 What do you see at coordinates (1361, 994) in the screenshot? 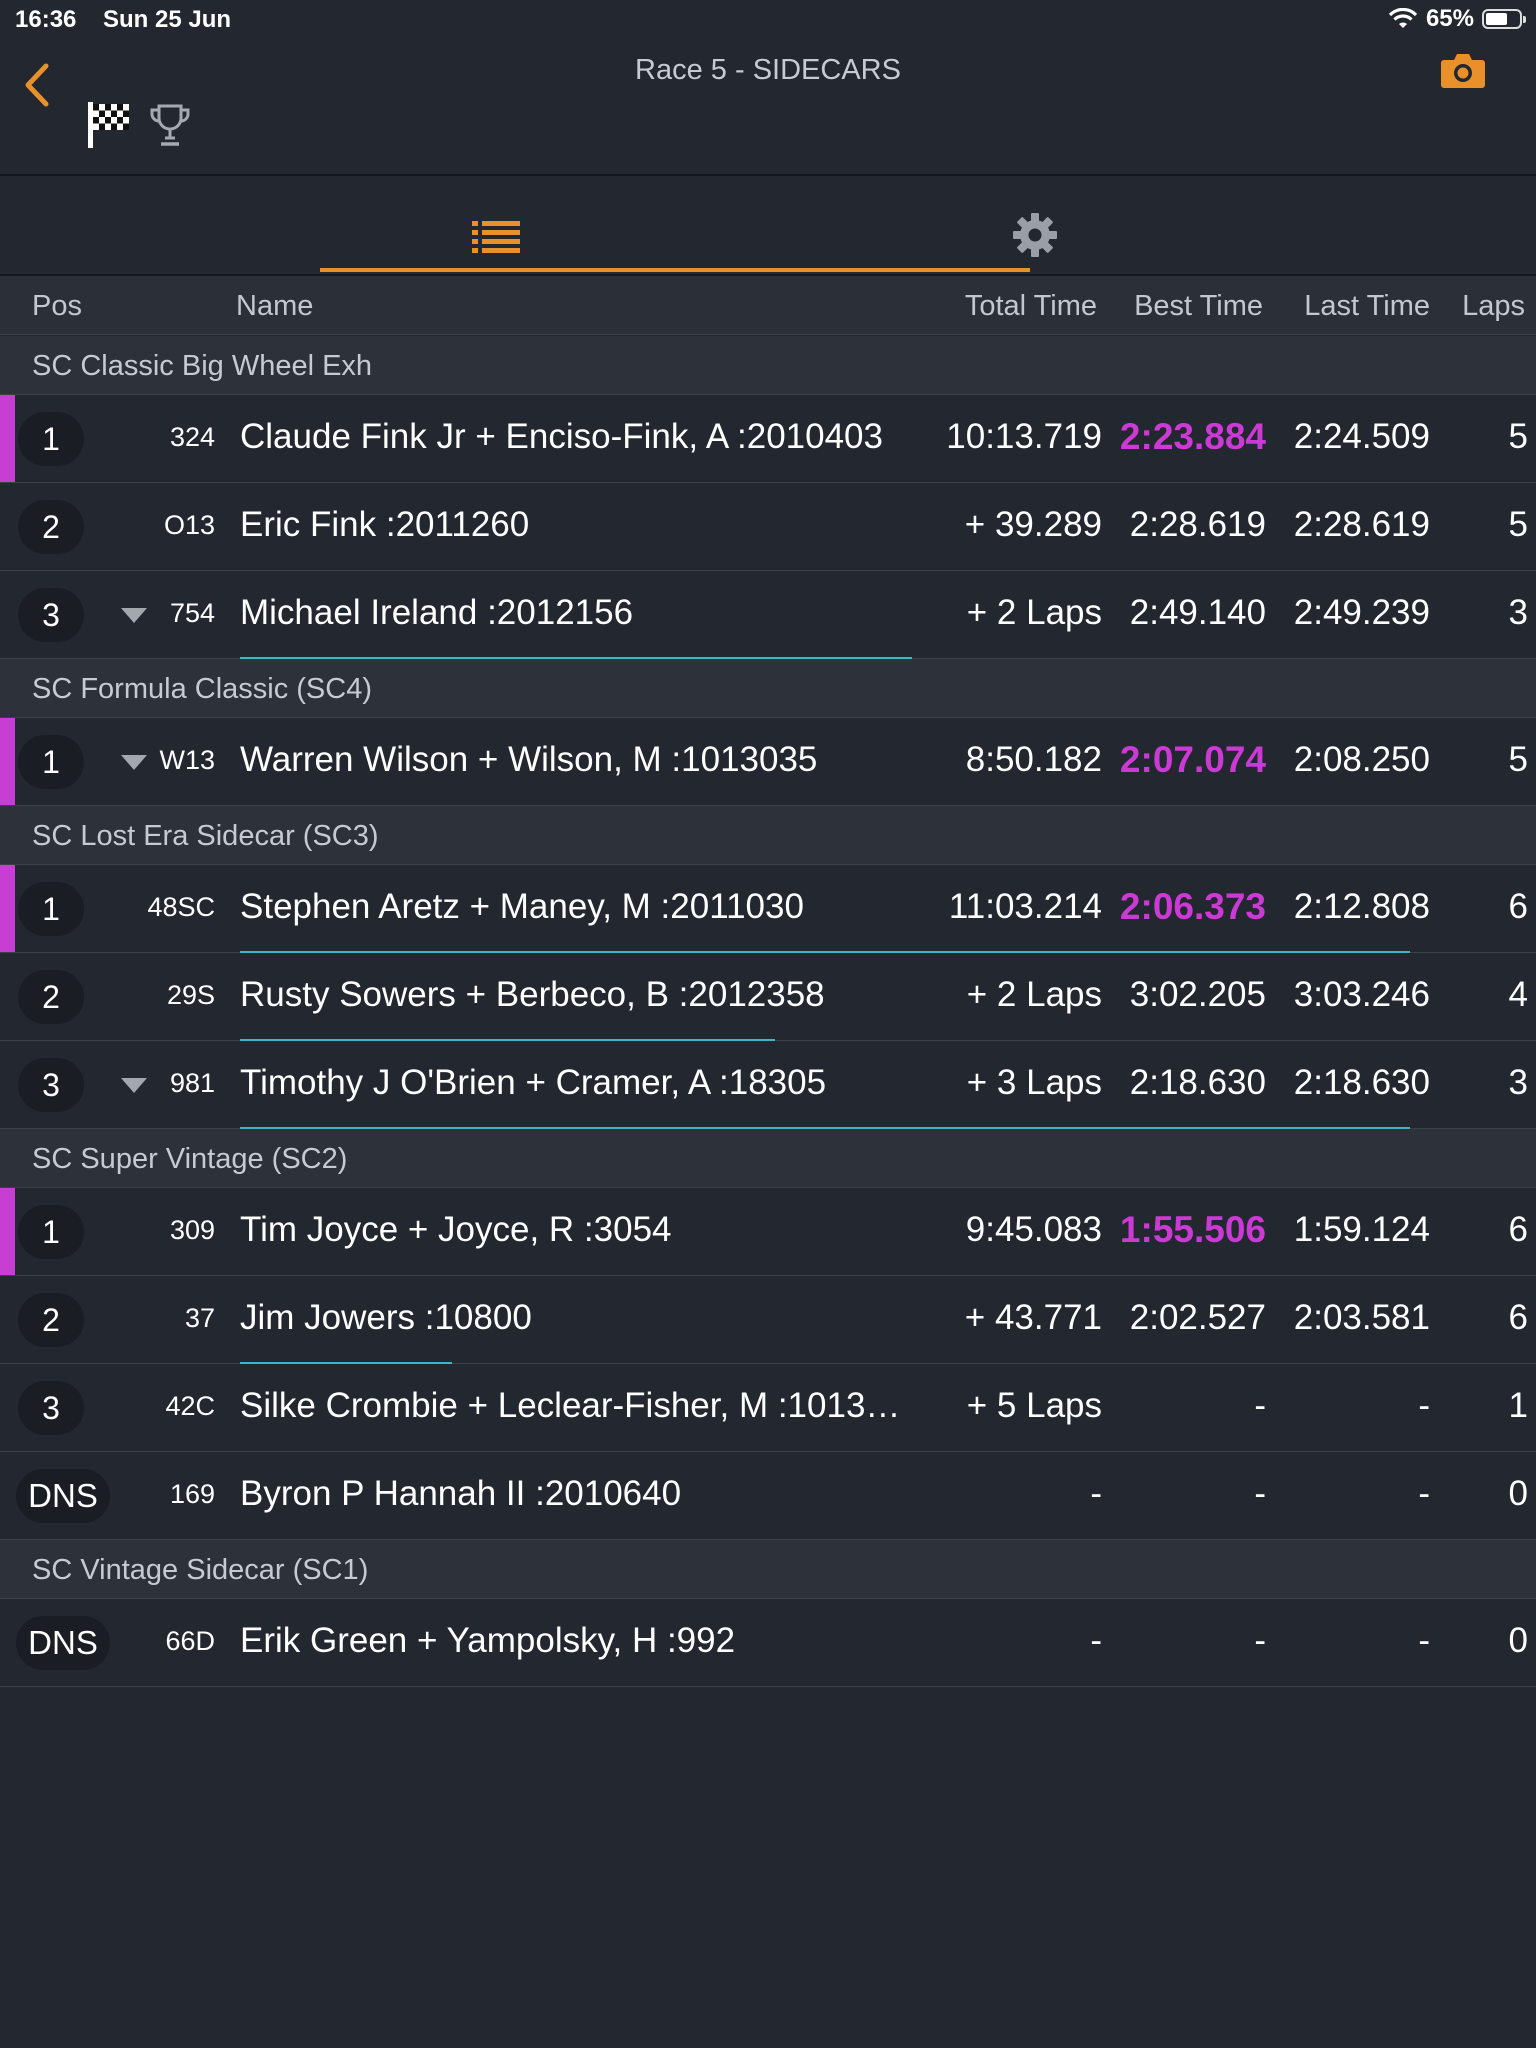
I see `last-time: 3:03.246` at bounding box center [1361, 994].